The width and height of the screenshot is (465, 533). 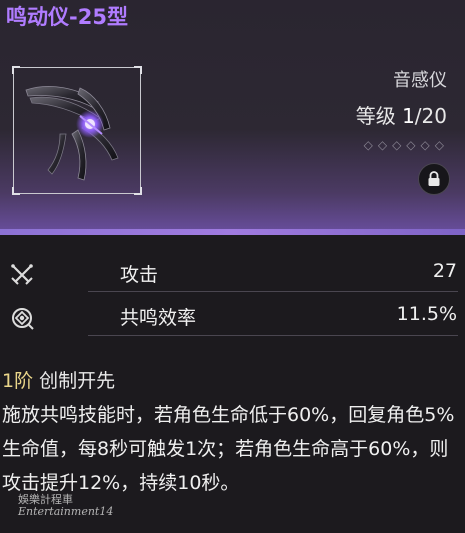 What do you see at coordinates (420, 80) in the screenshot?
I see `weapon-type: 音感仪` at bounding box center [420, 80].